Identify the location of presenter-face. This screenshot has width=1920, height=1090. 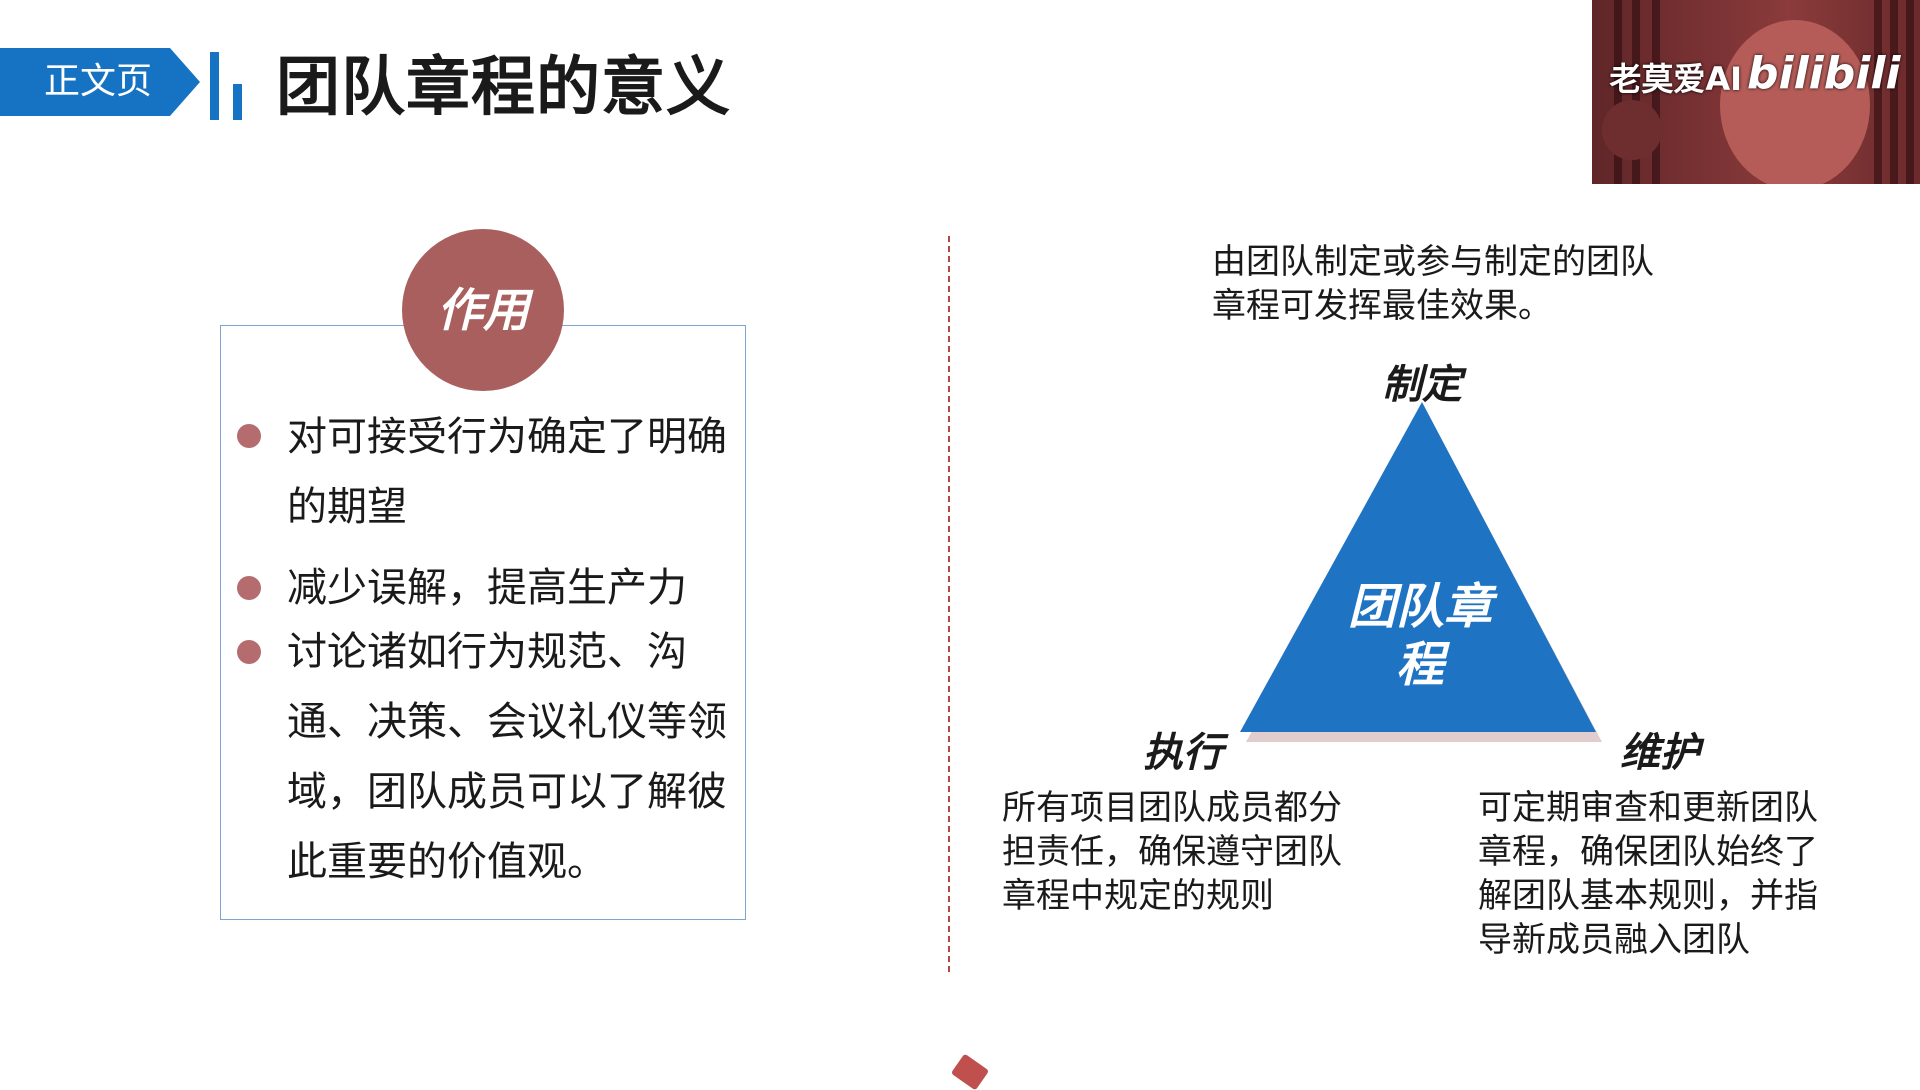
(1795, 102).